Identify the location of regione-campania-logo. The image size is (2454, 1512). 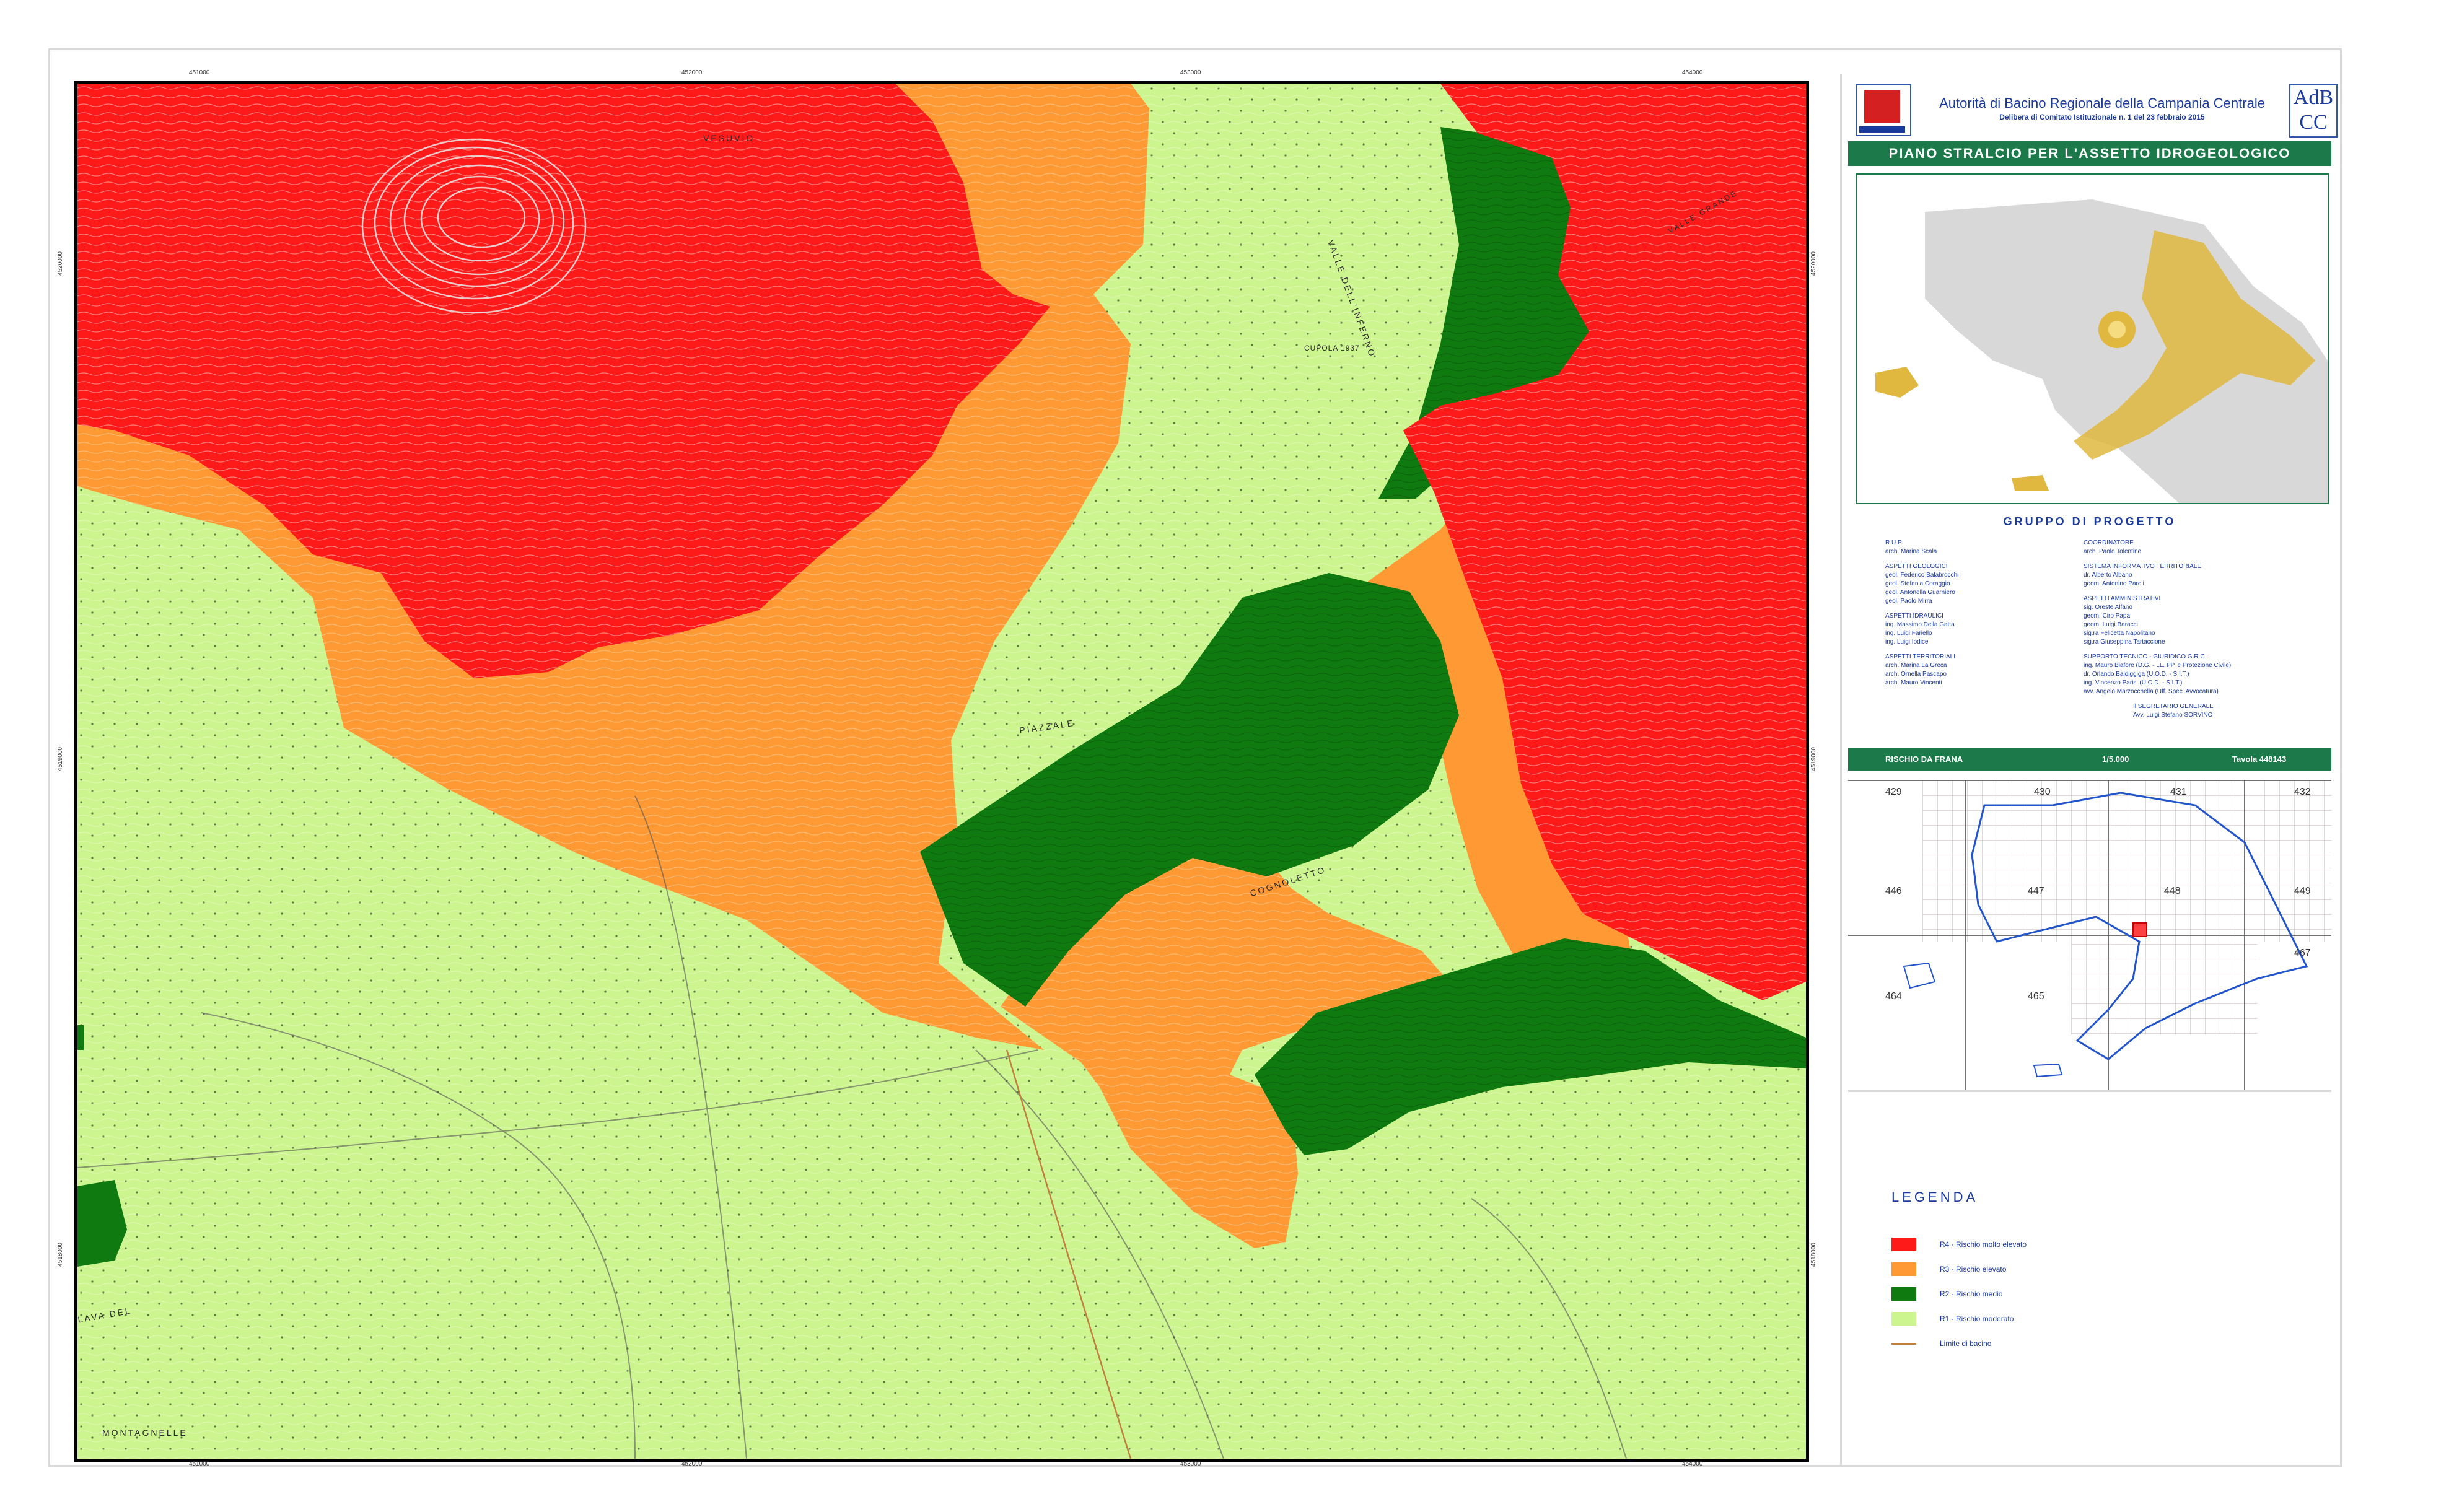
(1884, 110).